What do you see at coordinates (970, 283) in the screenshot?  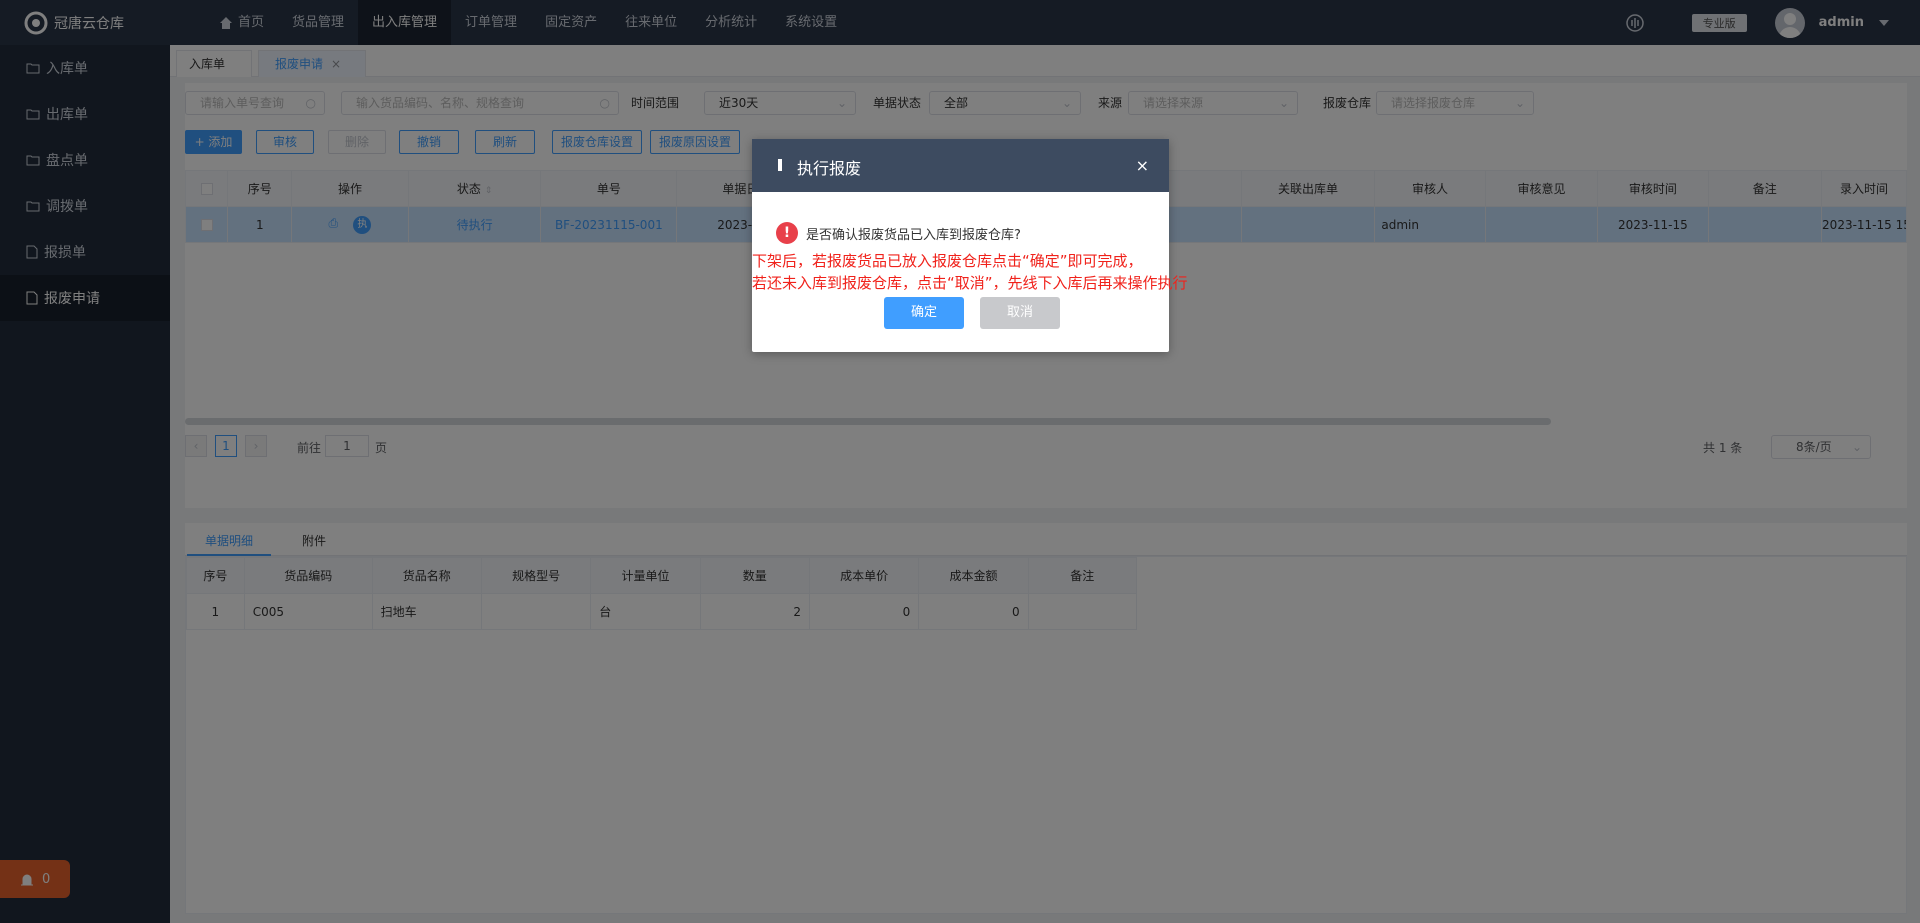 I see `warning-text-line2: 若还未入库到报废仓库，点击“取消”，先线下入库后再来操作执行` at bounding box center [970, 283].